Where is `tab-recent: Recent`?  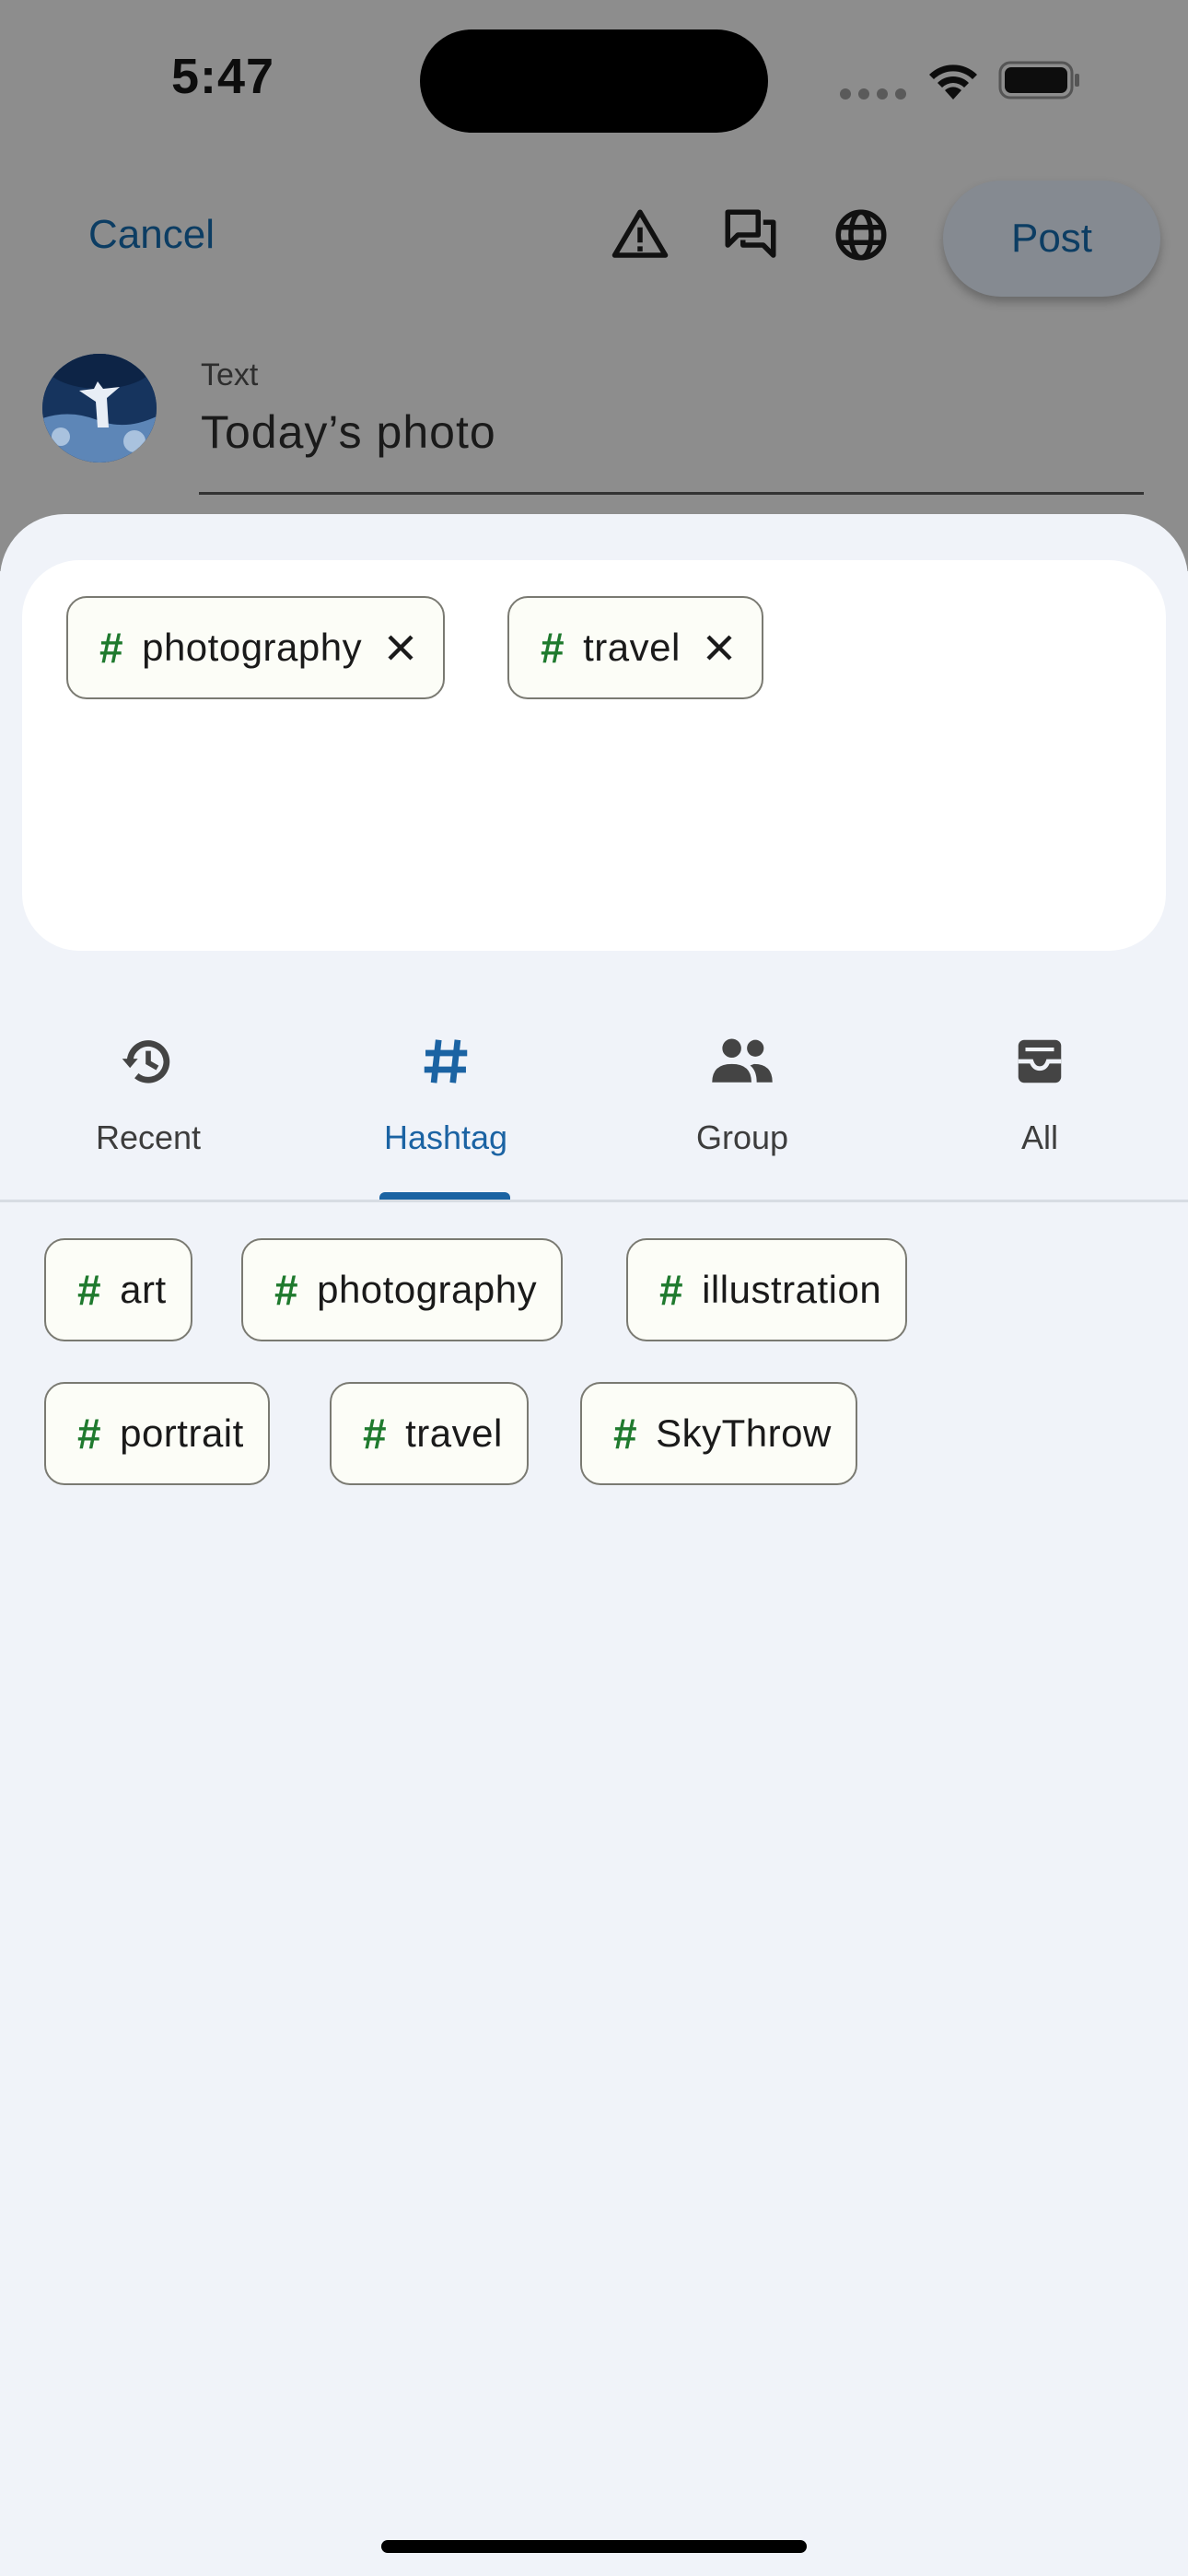
tab-recent: Recent is located at coordinates (148, 1091).